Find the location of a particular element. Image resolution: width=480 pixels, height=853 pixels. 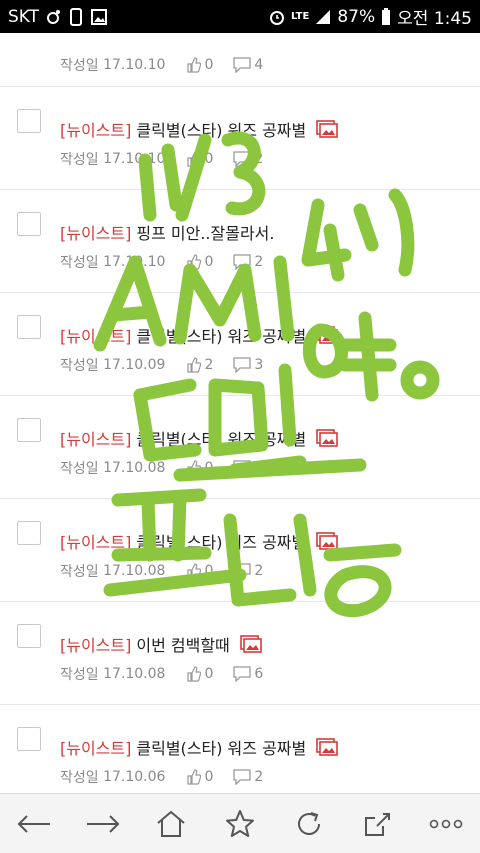

battery-percent: 87% is located at coordinates (356, 16).